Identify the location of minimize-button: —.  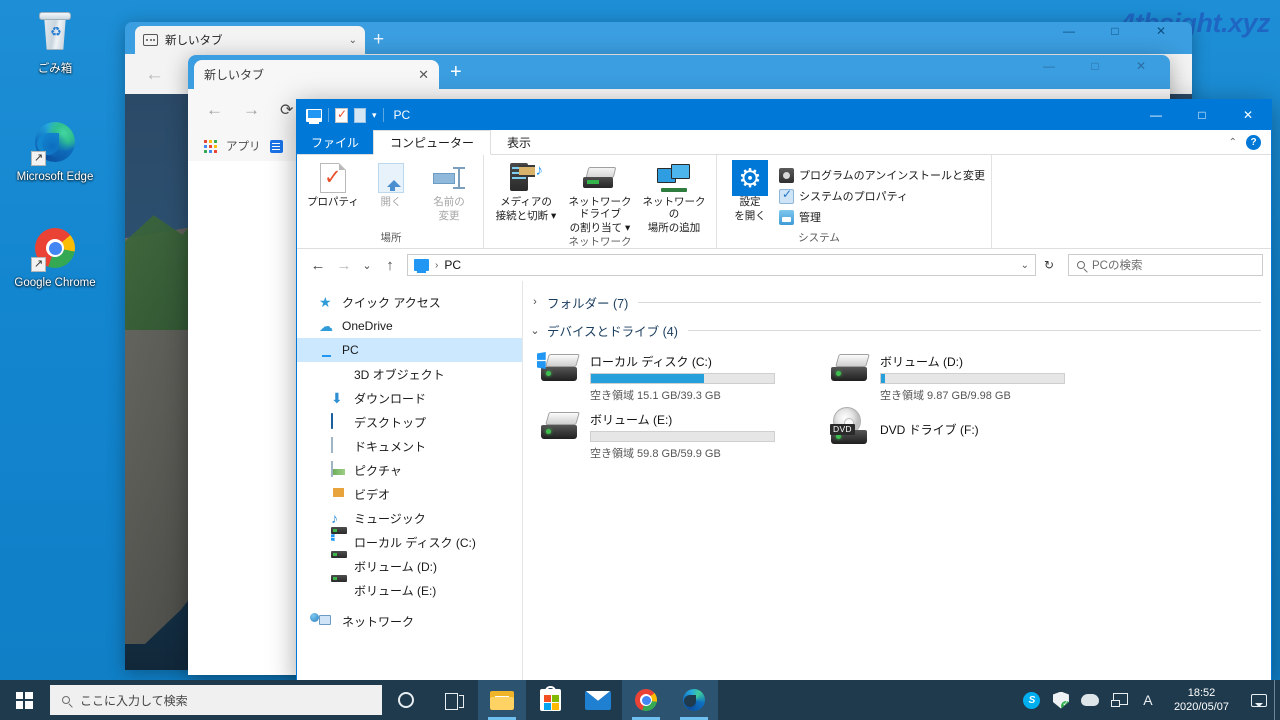
(1156, 115).